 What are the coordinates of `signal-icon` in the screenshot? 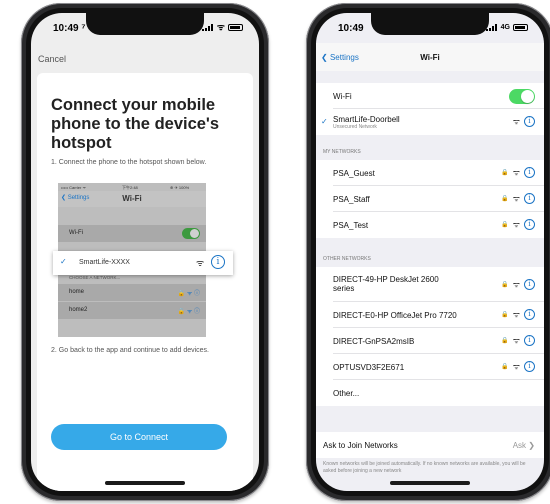 It's located at (207, 27).